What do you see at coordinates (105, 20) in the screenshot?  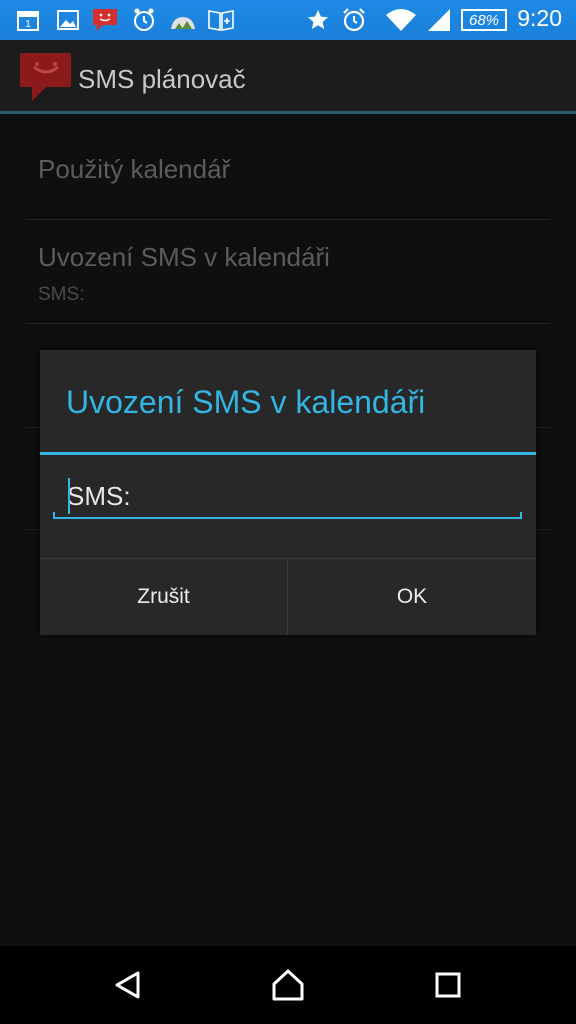 I see `sms-planner-icon` at bounding box center [105, 20].